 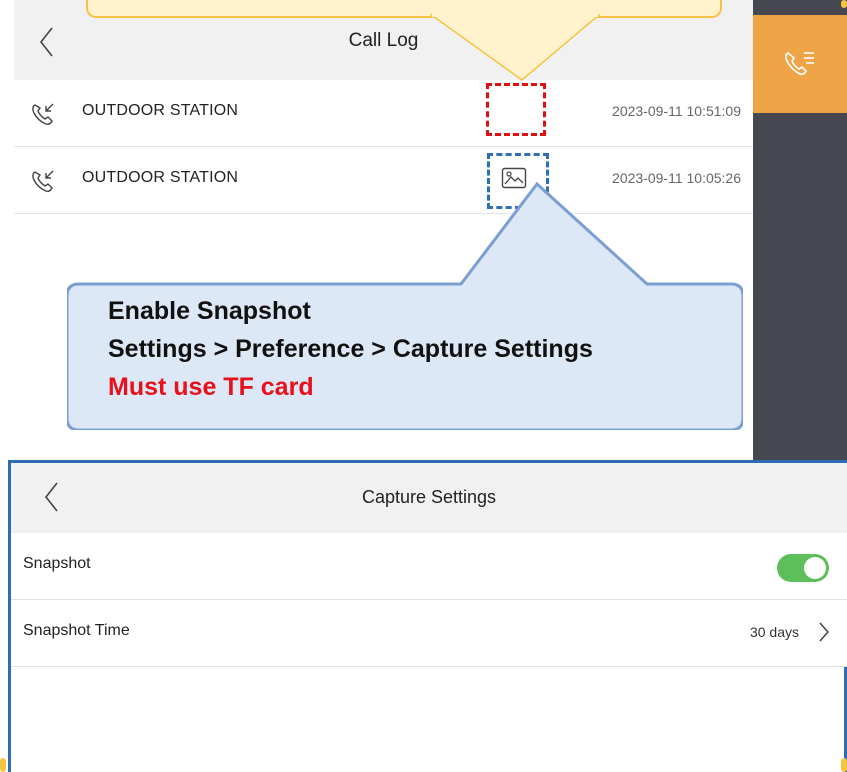 What do you see at coordinates (515, 47) in the screenshot?
I see `callout-pointer` at bounding box center [515, 47].